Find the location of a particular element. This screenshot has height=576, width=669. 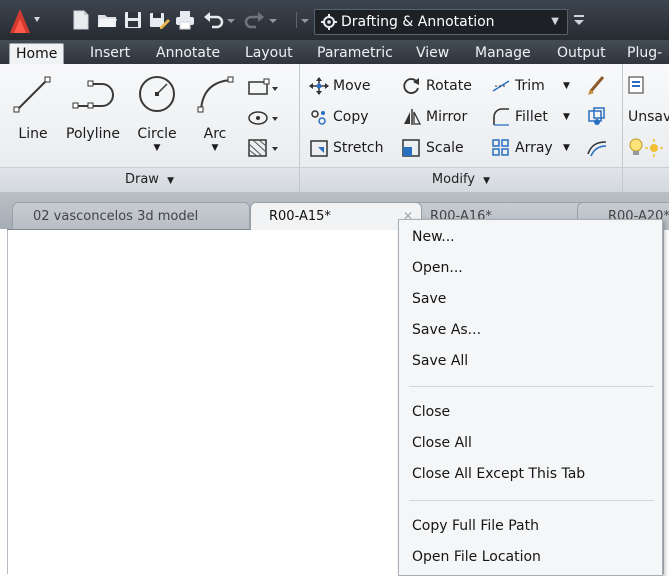

tab-parametric: Parametric is located at coordinates (355, 53).